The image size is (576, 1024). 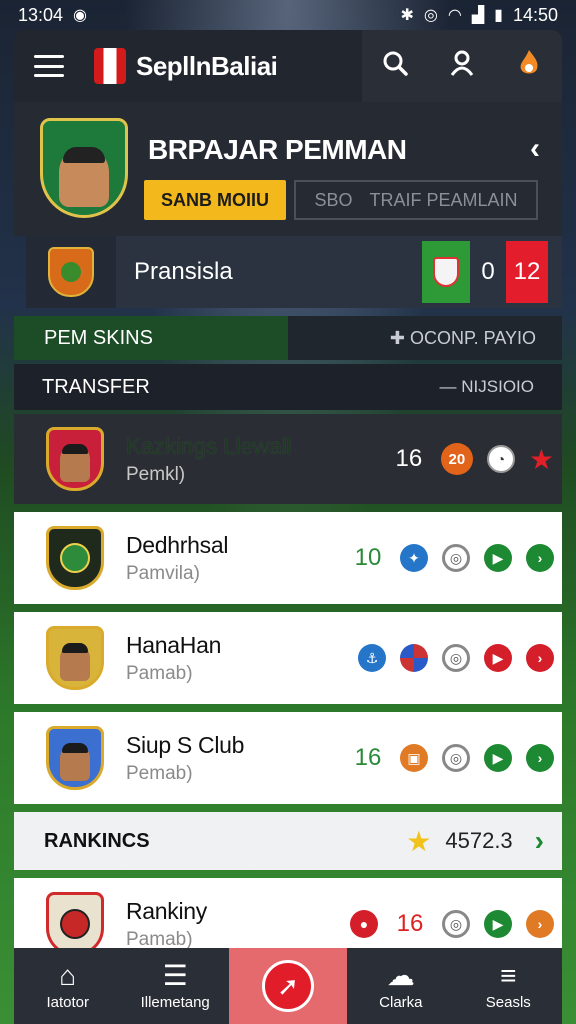 I want to click on list-item: Siup S Club Pemab) 16 ▣ ◎ ▶ ›, so click(x=288, y=758).